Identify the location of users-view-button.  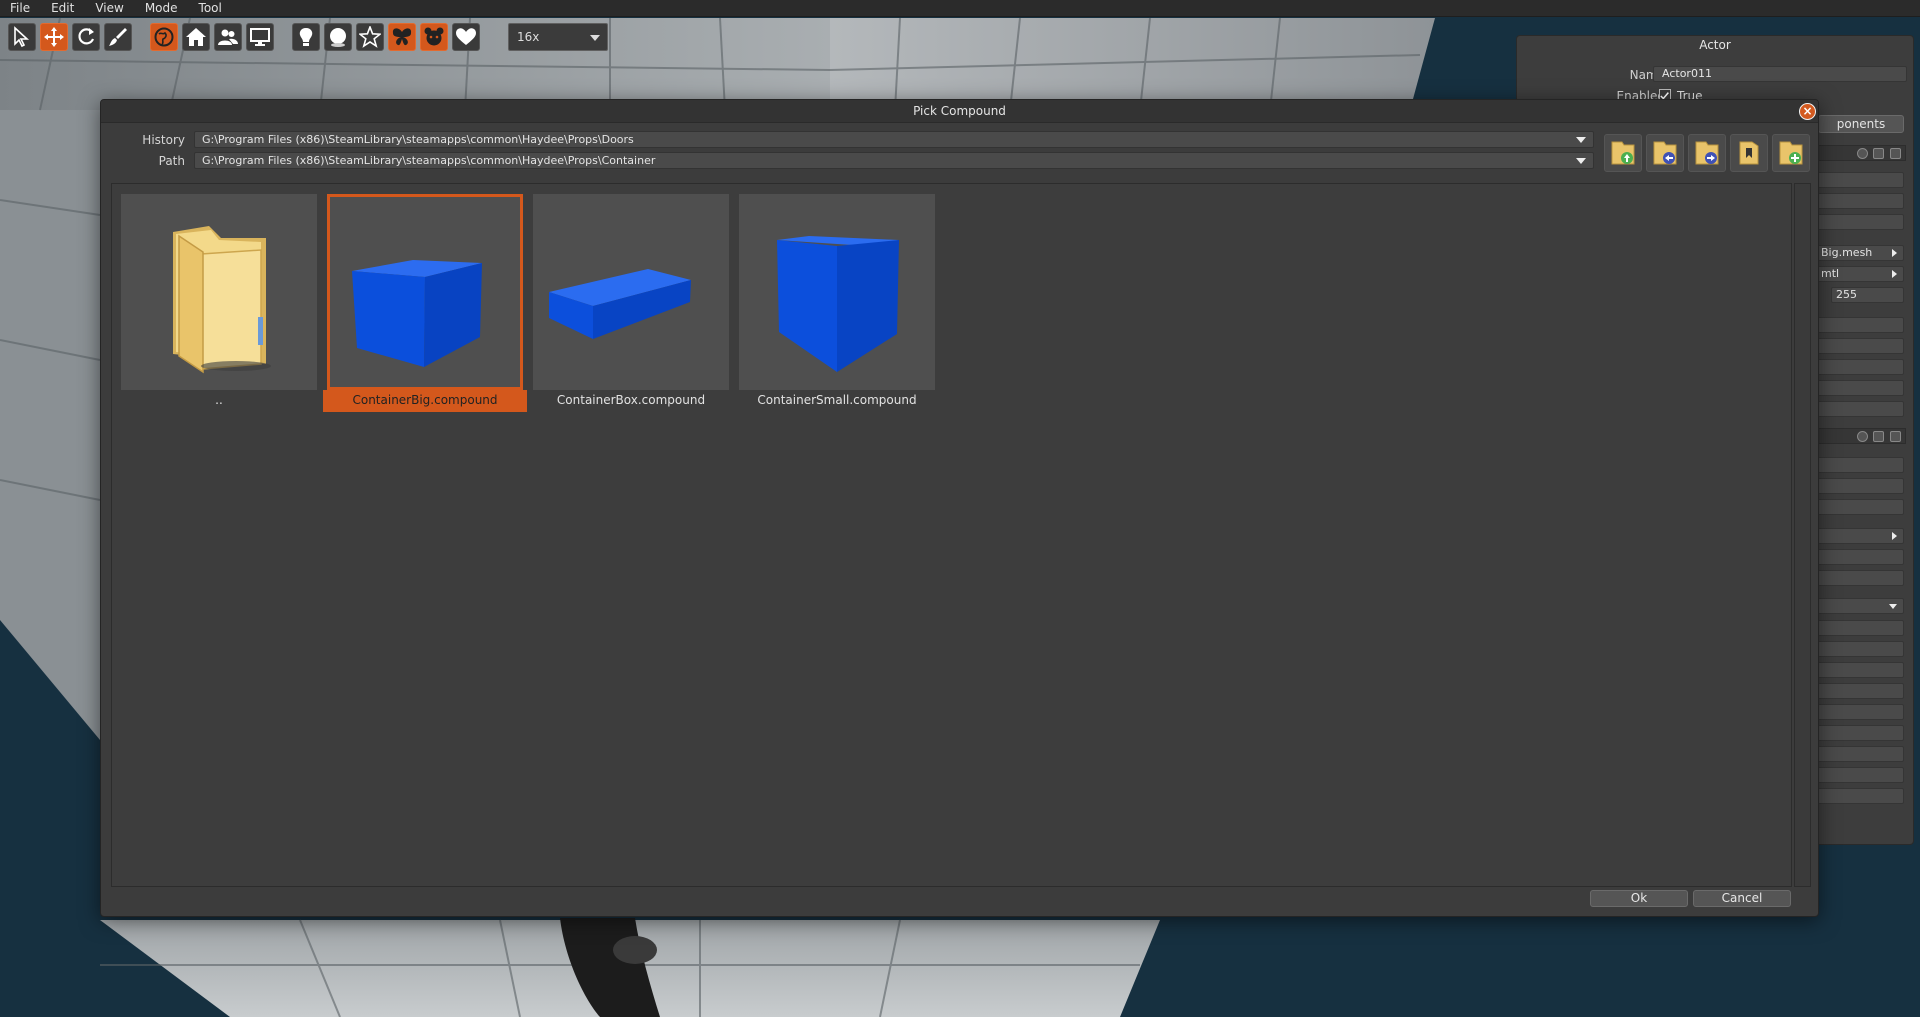
(228, 37).